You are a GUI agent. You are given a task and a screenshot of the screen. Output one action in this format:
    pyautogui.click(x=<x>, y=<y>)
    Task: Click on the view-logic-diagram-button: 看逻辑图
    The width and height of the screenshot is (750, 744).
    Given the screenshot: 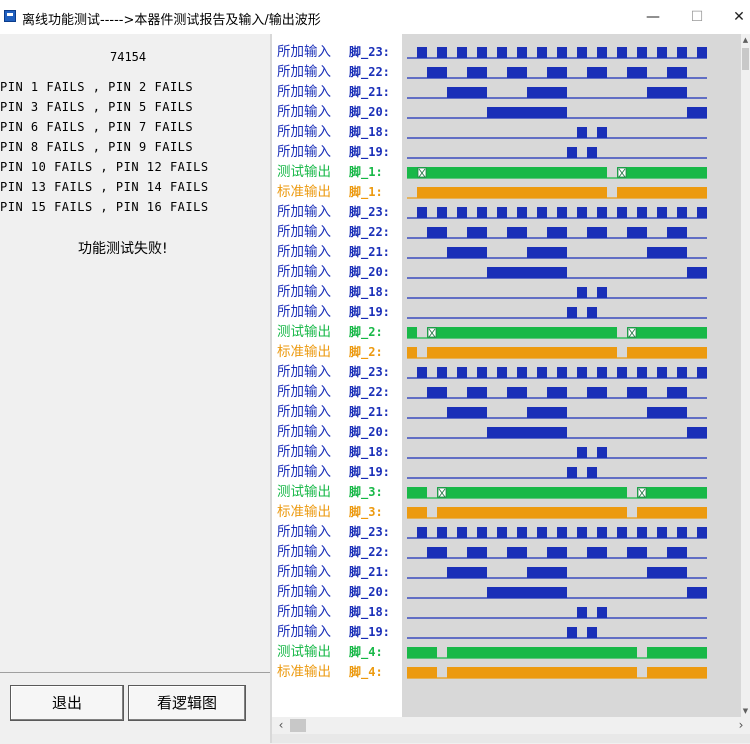 What is the action you would take?
    pyautogui.click(x=187, y=703)
    